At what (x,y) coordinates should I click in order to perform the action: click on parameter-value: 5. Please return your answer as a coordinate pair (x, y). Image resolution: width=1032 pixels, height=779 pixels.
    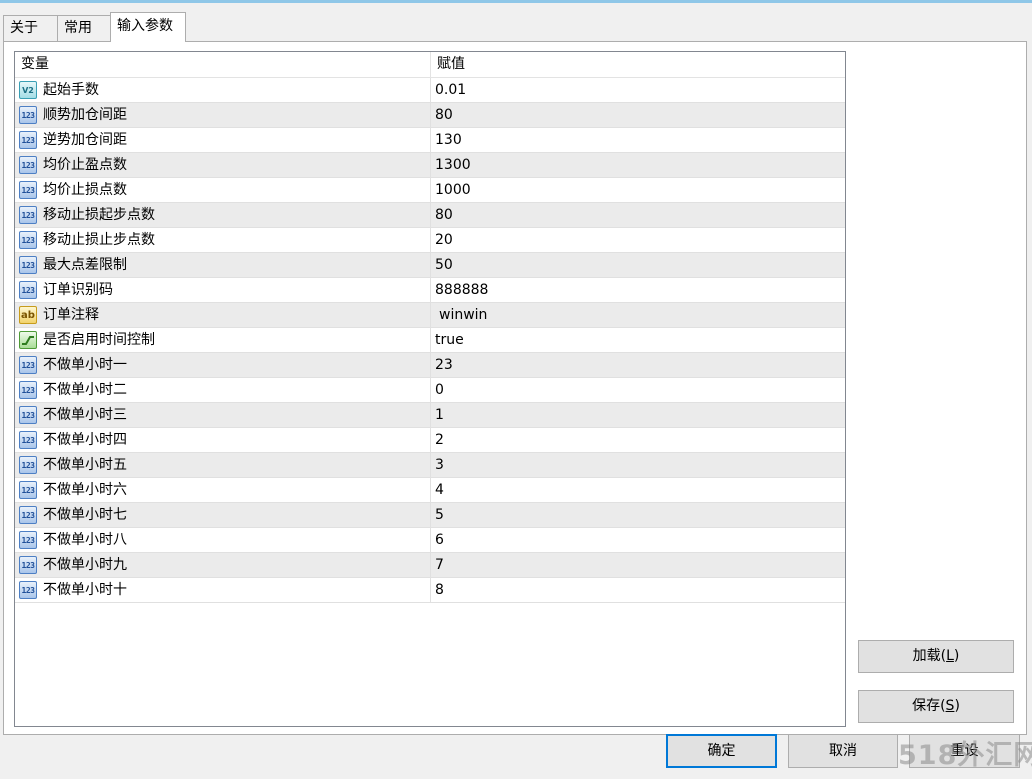
    Looking at the image, I should click on (439, 515).